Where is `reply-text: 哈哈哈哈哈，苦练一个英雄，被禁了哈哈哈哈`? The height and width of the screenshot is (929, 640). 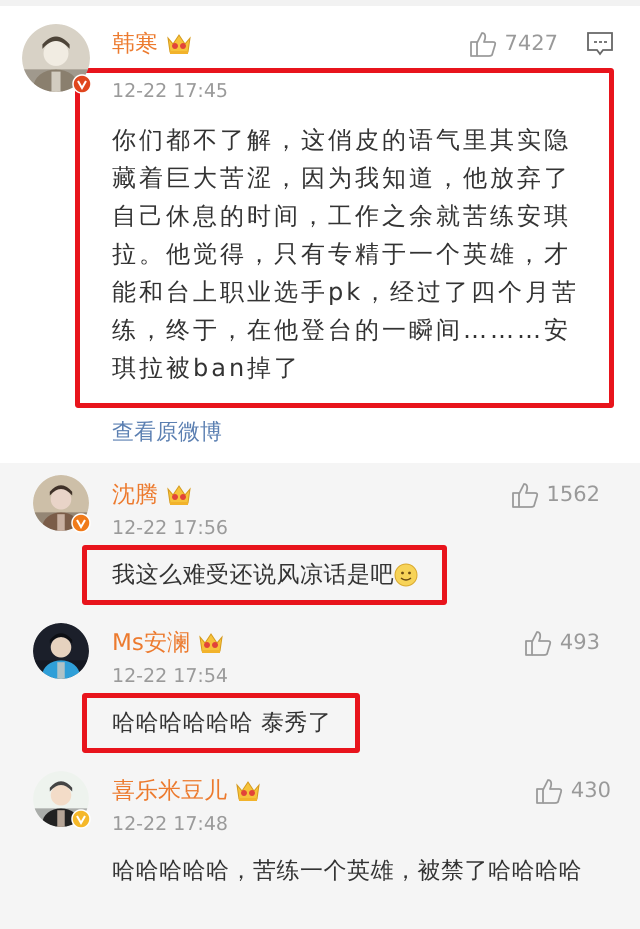
reply-text: 哈哈哈哈哈，苦练一个英雄，被禁了哈哈哈哈 is located at coordinates (347, 871).